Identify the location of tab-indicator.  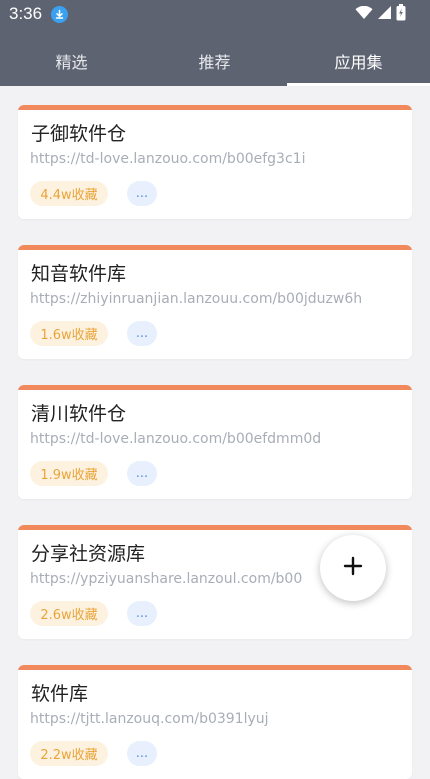
(358, 84).